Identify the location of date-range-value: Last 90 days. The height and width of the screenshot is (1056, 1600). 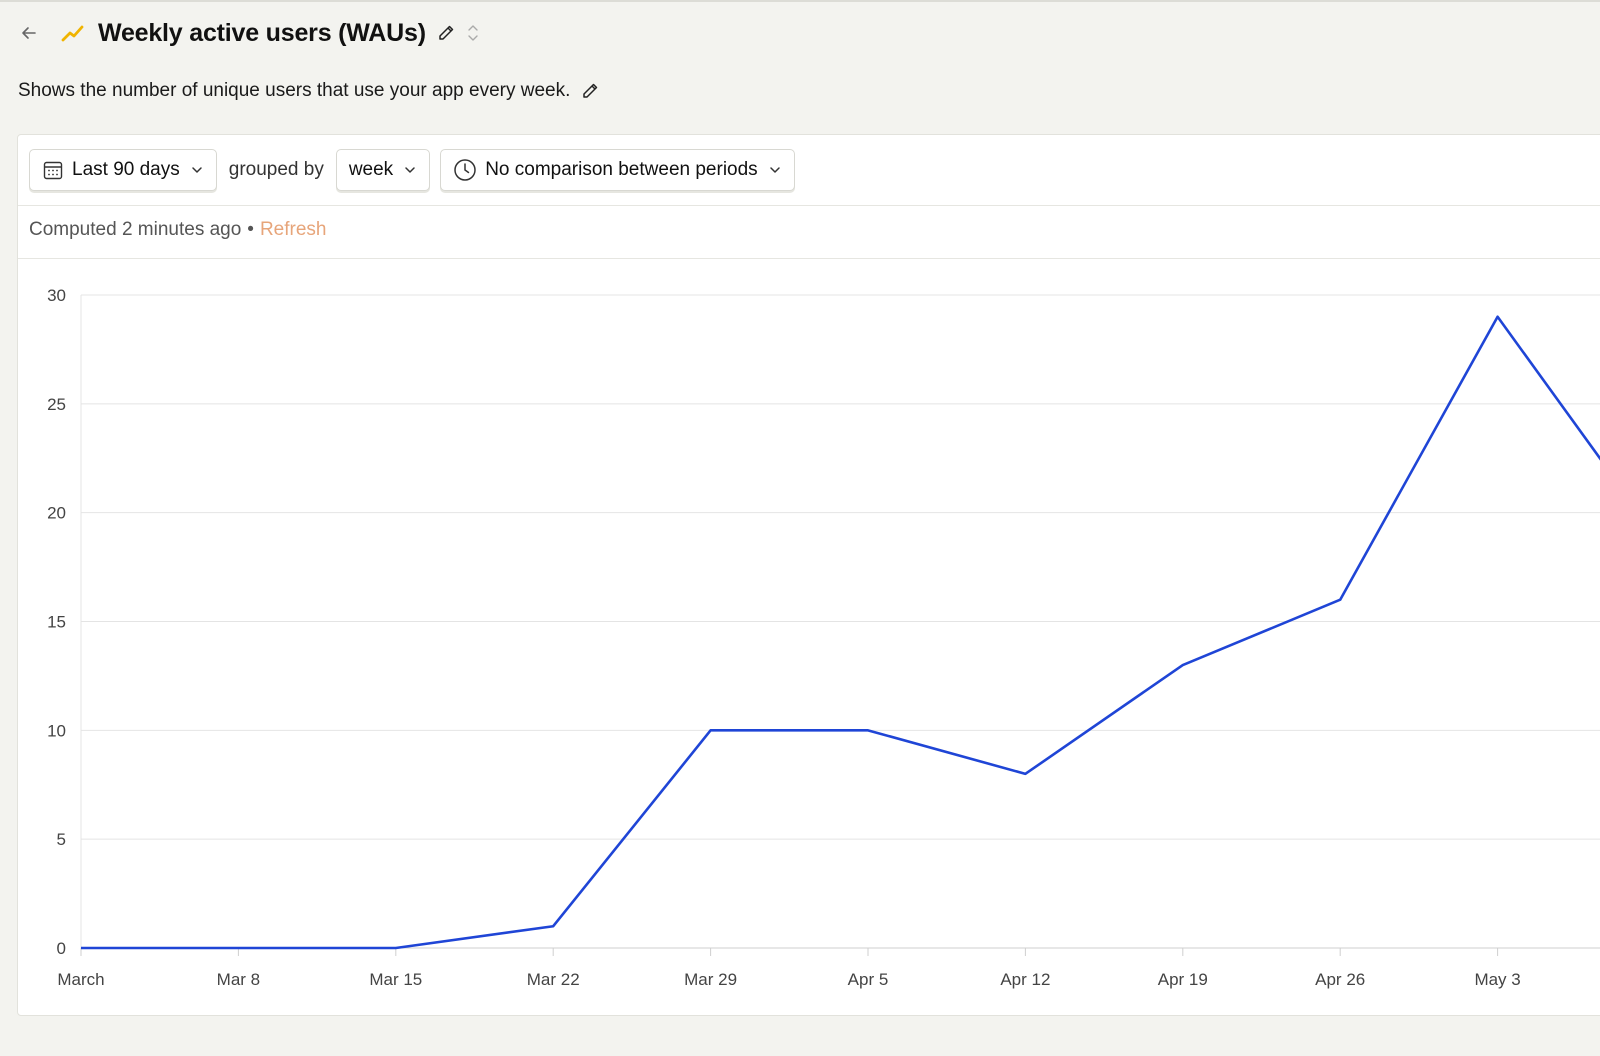
(126, 169).